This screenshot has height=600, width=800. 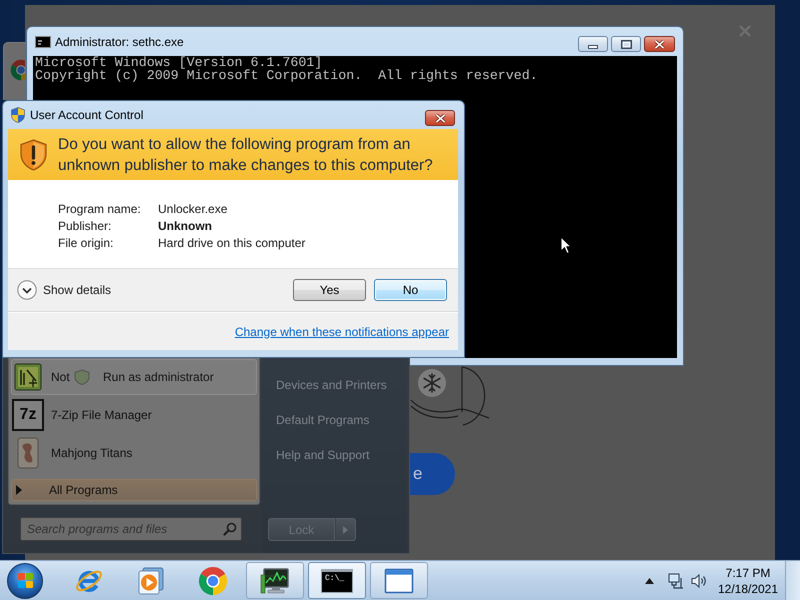 What do you see at coordinates (134, 415) in the screenshot?
I see `program-item: 7z 7-Zip File Manager` at bounding box center [134, 415].